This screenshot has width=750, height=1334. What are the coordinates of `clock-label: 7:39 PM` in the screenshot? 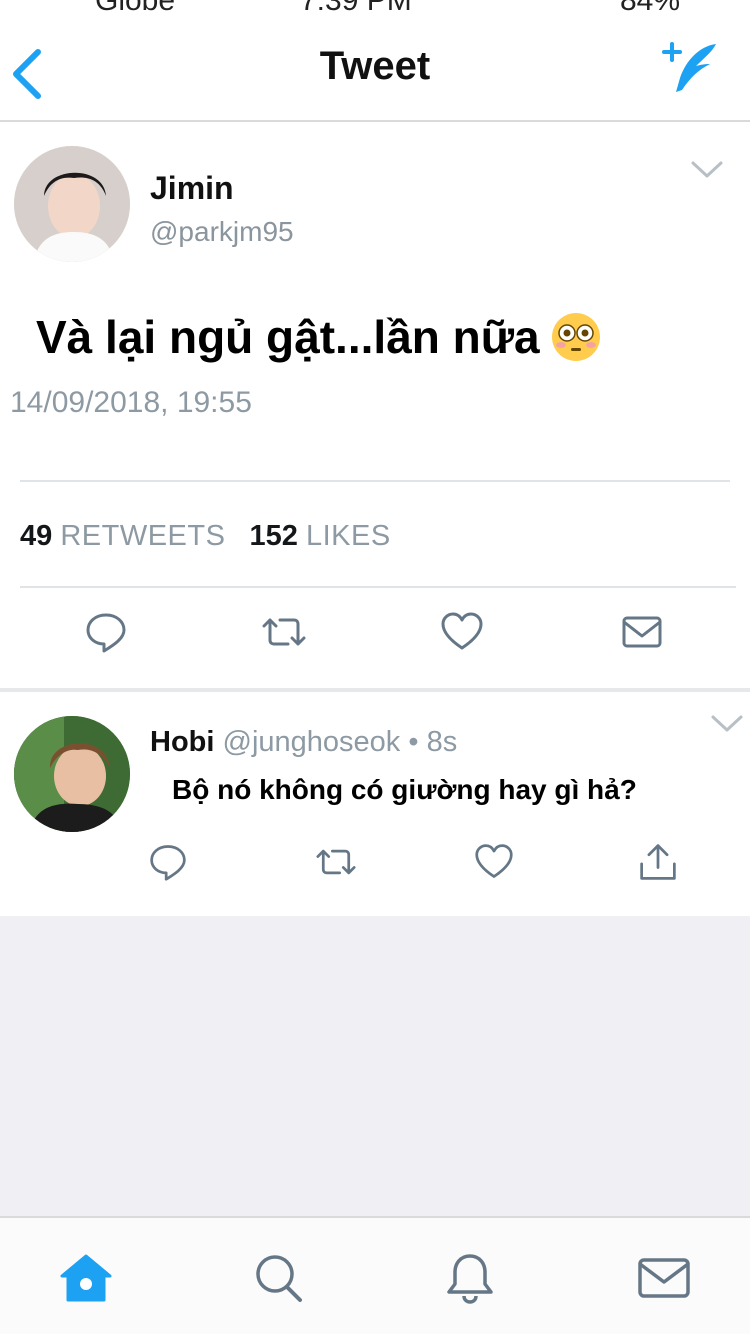 It's located at (356, 7).